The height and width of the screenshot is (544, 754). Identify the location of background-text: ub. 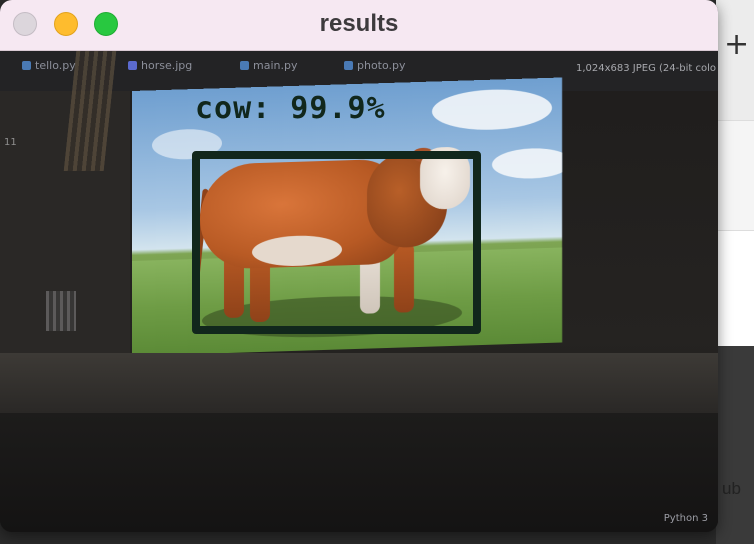
(731, 488).